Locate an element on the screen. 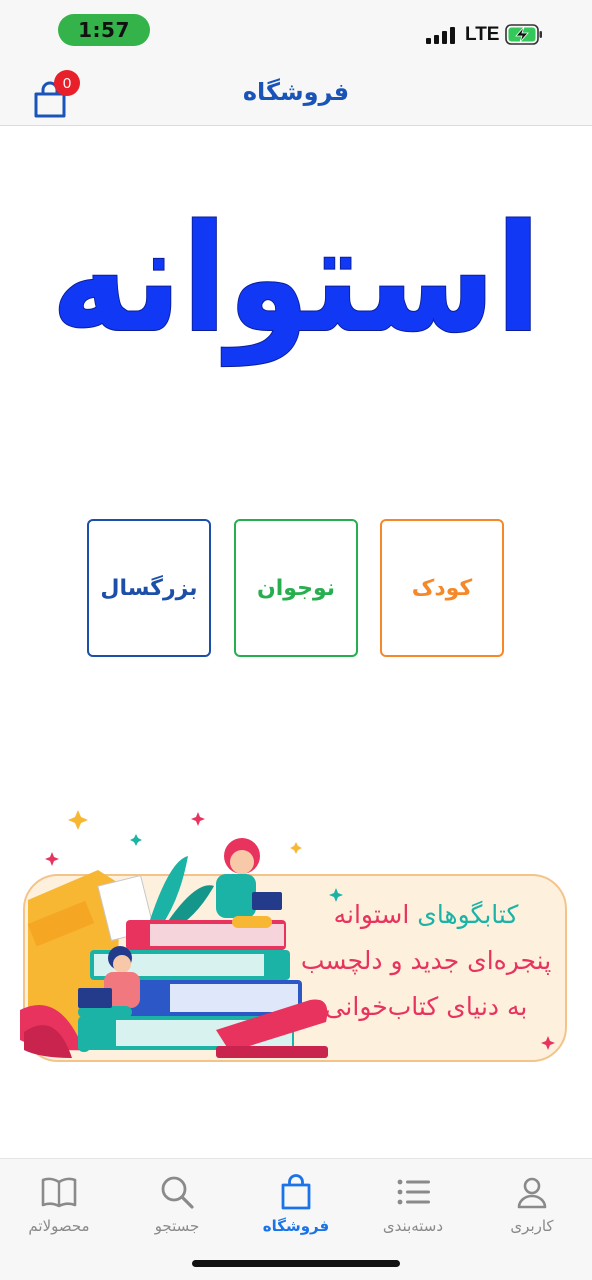 The image size is (592, 1280). promo-line-1: کتابگوهای استوانه is located at coordinates (426, 915).